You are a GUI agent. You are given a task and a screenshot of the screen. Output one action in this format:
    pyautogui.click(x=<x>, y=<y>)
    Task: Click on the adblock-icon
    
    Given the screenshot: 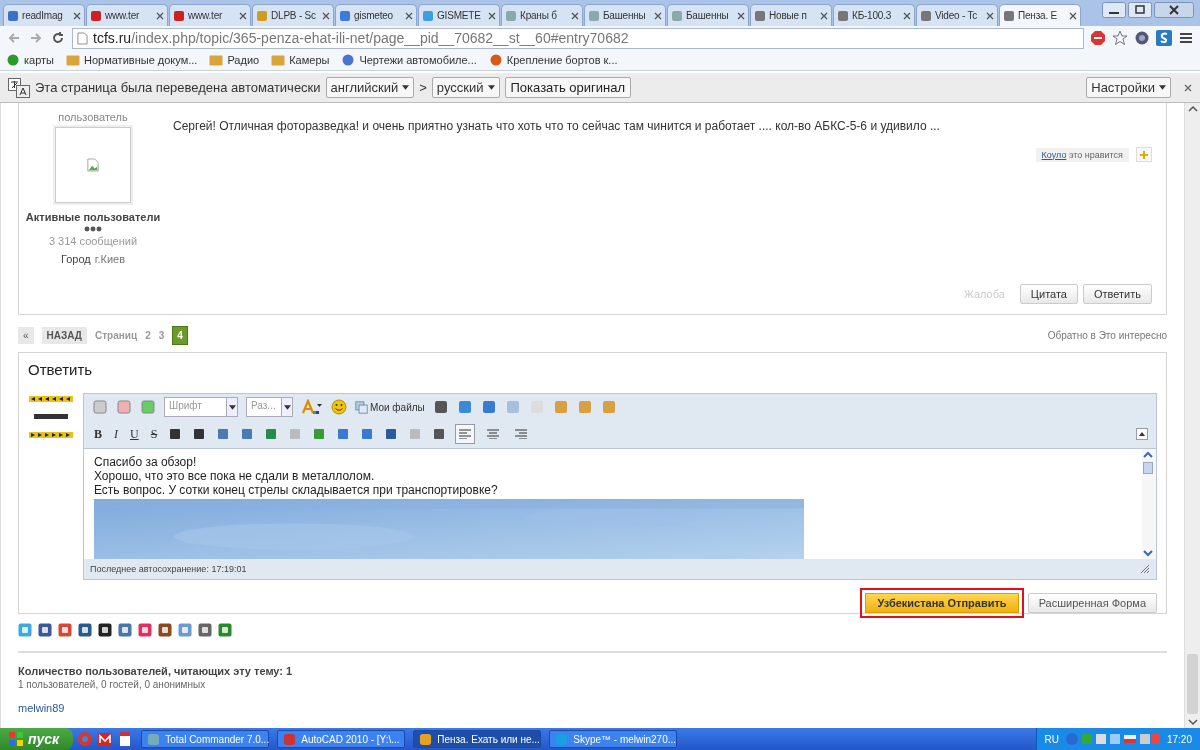 What is the action you would take?
    pyautogui.click(x=1098, y=38)
    